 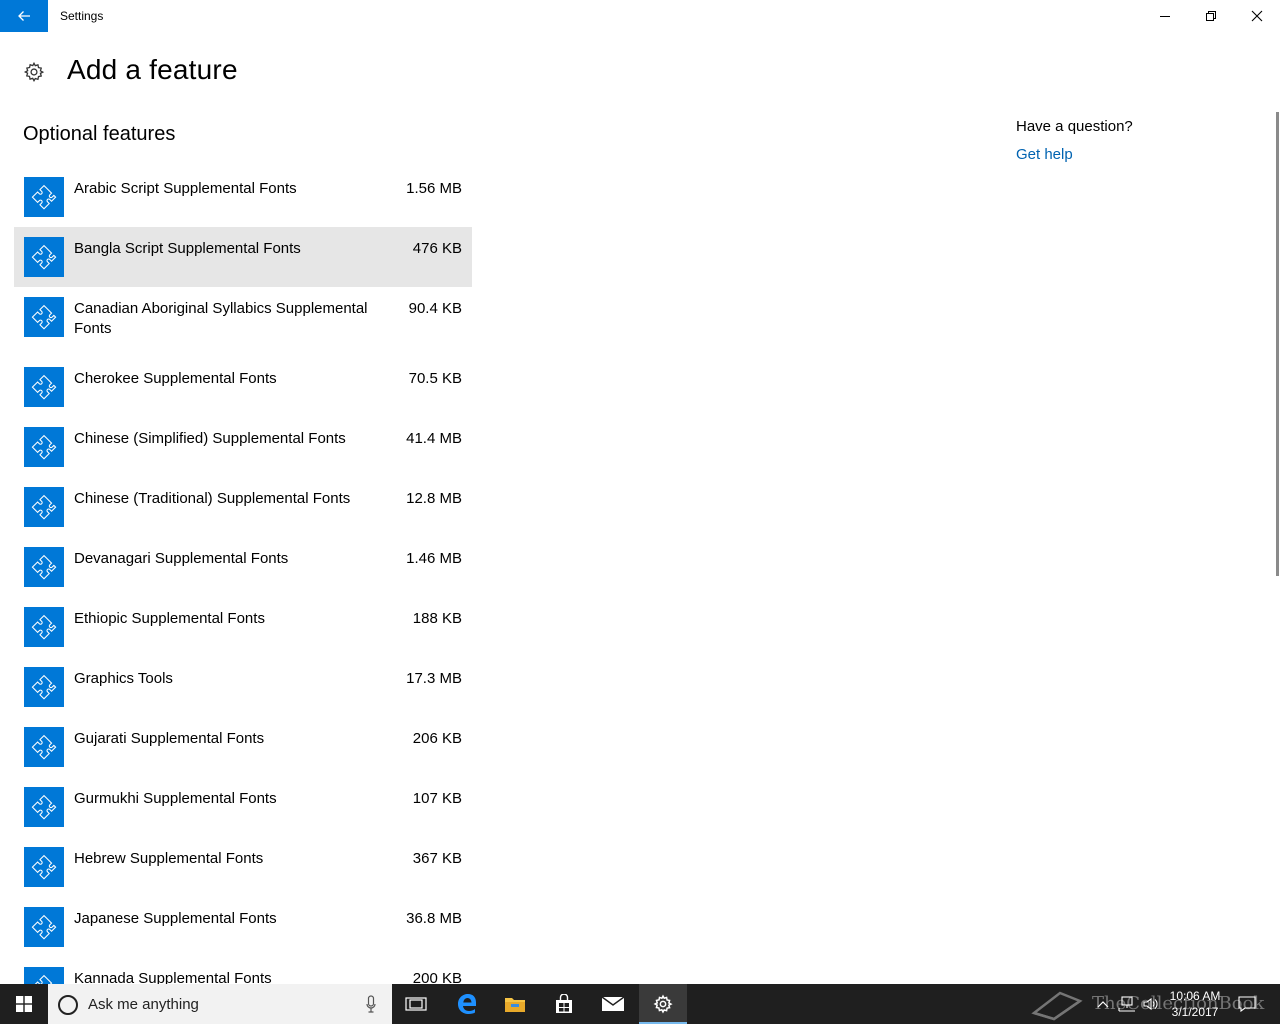 What do you see at coordinates (437, 858) in the screenshot?
I see `feature-size: 367 KB` at bounding box center [437, 858].